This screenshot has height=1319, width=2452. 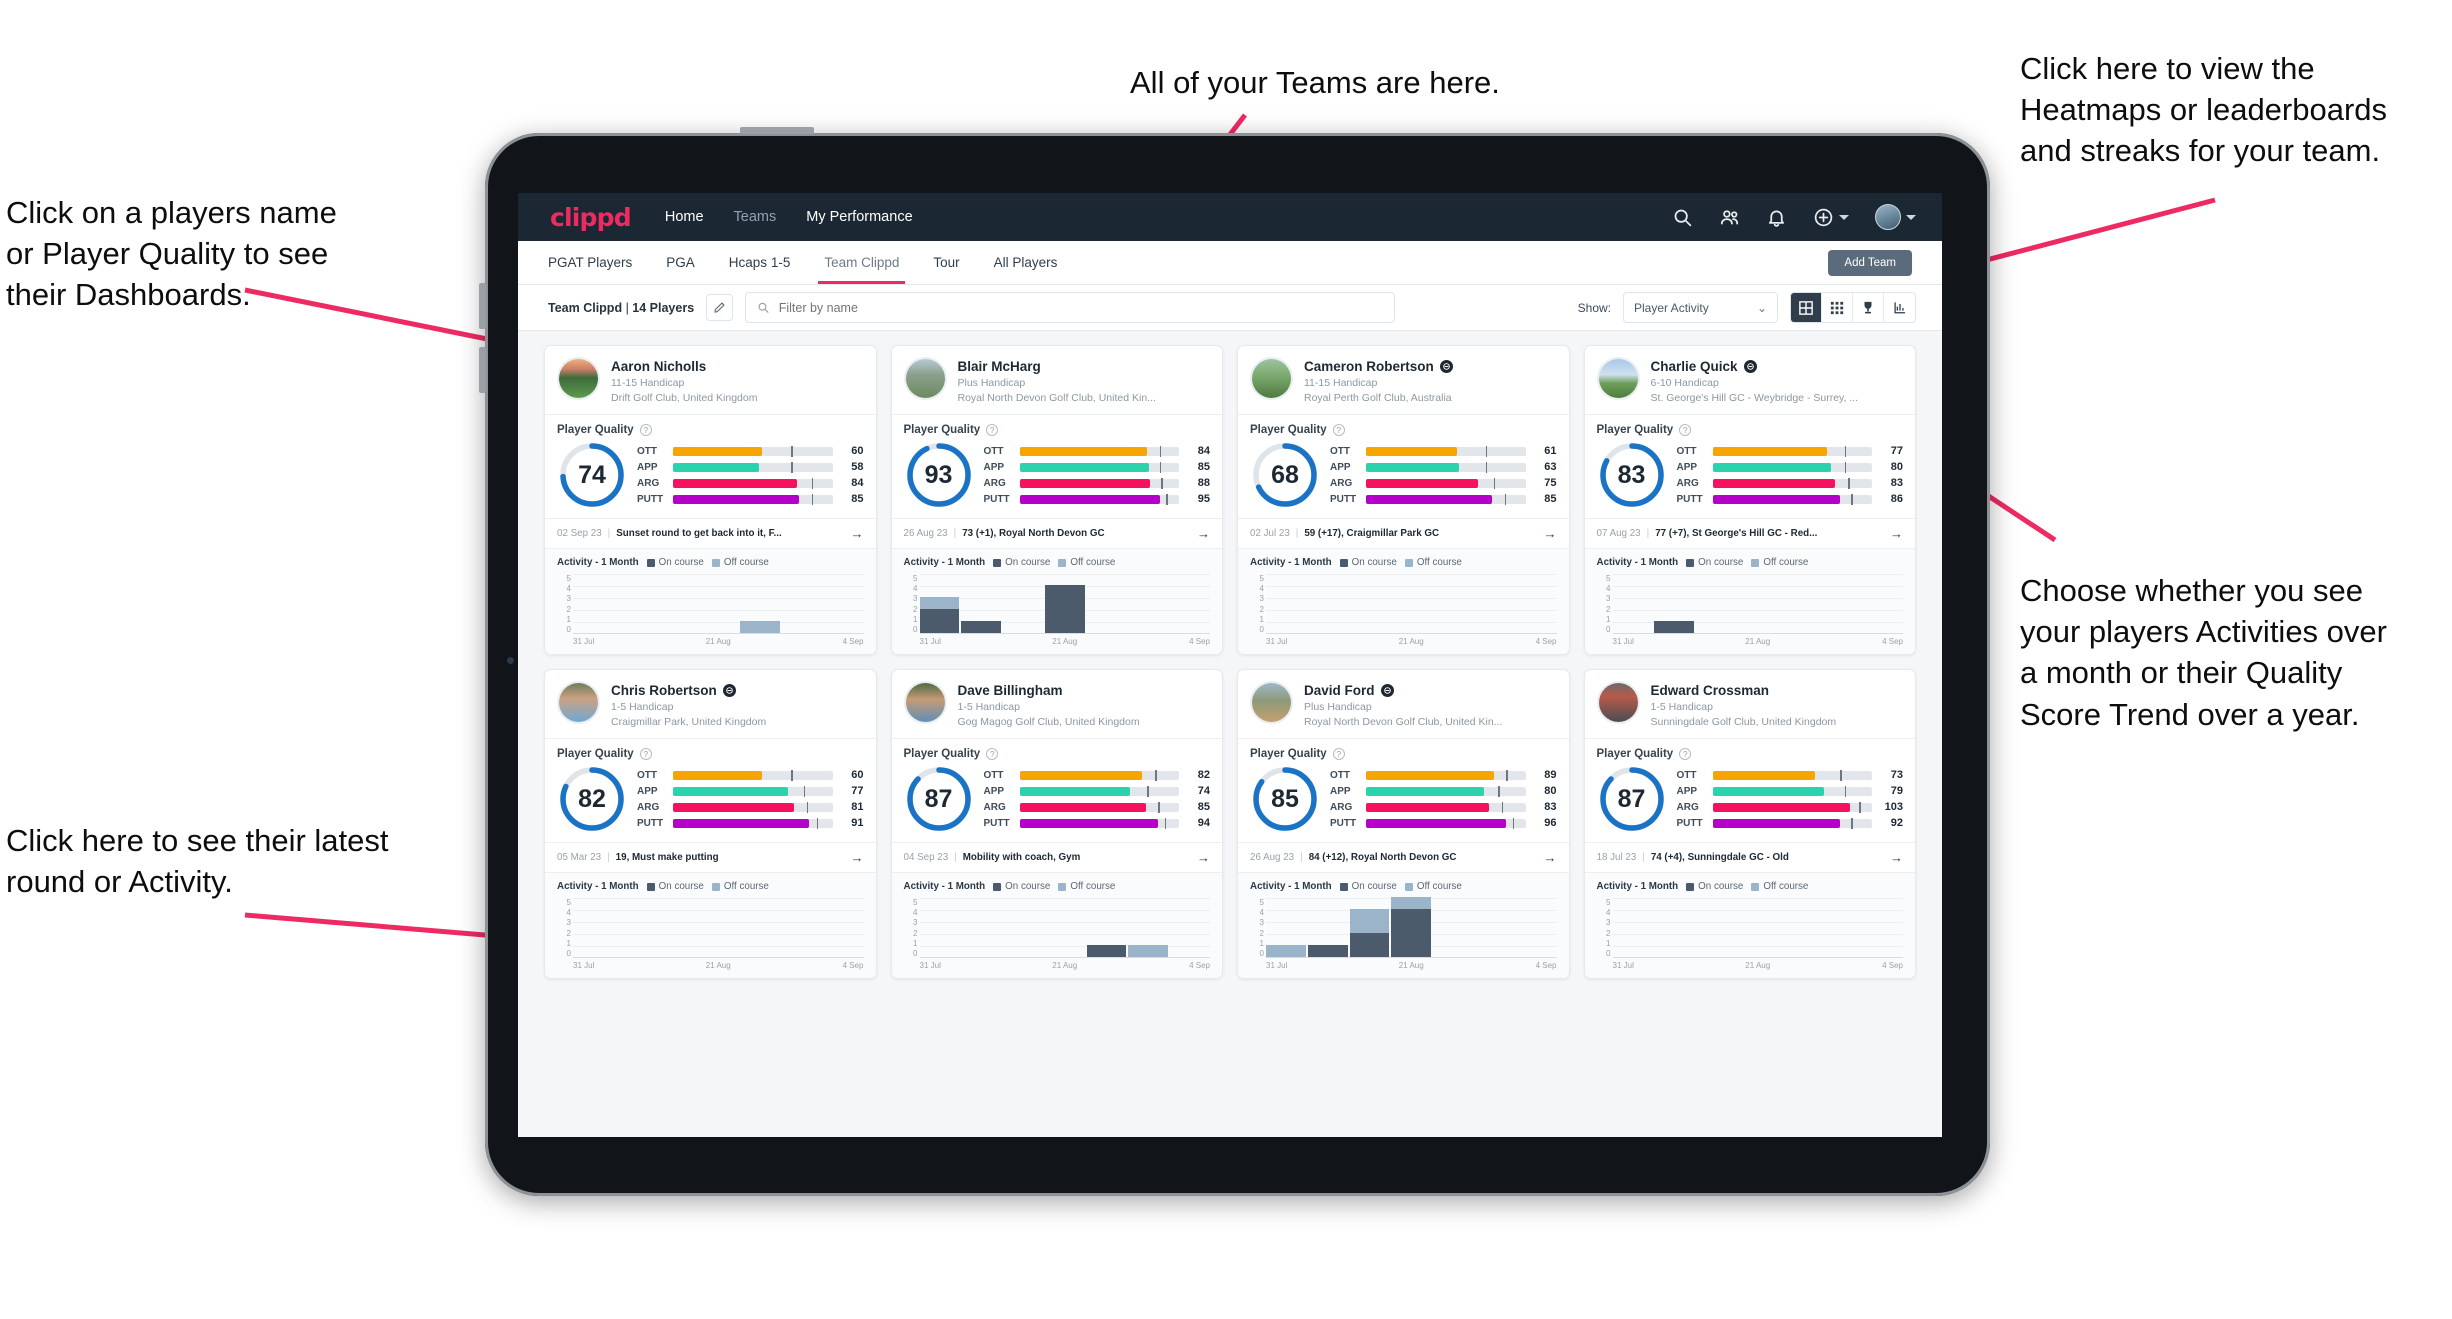 I want to click on view-grid-small-button, so click(x=1837, y=307).